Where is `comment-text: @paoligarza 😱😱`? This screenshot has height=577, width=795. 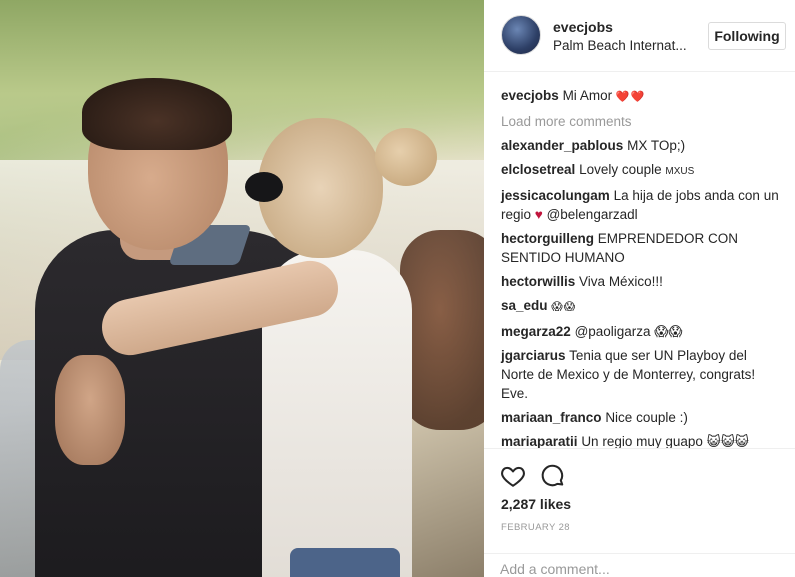 comment-text: @paoligarza 😱😱 is located at coordinates (628, 331).